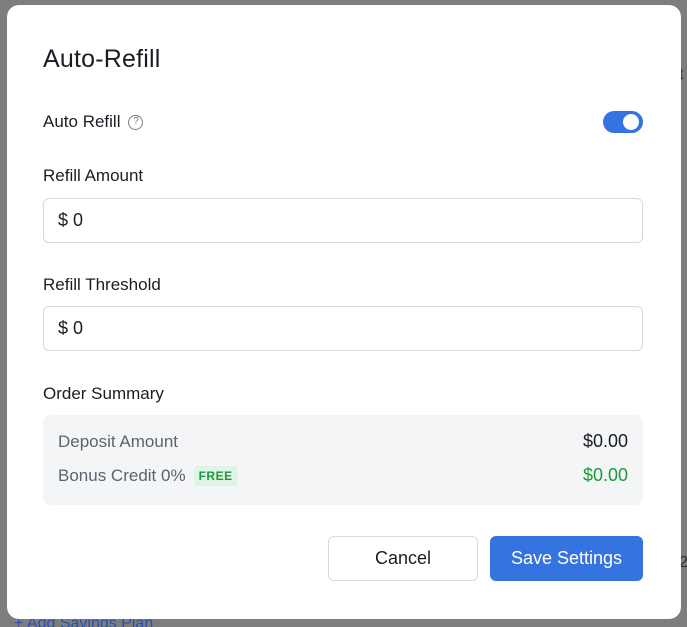 This screenshot has height=627, width=687. I want to click on bonus-row: Bonus Credit 0% FREE $0.00, so click(343, 475).